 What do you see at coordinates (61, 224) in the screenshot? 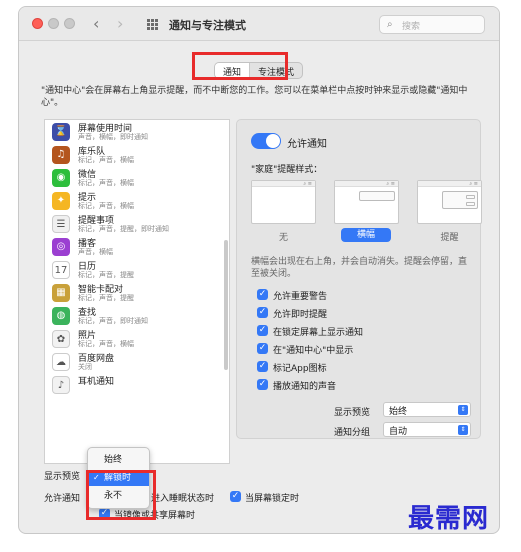
I see `list-icon: ☰` at bounding box center [61, 224].